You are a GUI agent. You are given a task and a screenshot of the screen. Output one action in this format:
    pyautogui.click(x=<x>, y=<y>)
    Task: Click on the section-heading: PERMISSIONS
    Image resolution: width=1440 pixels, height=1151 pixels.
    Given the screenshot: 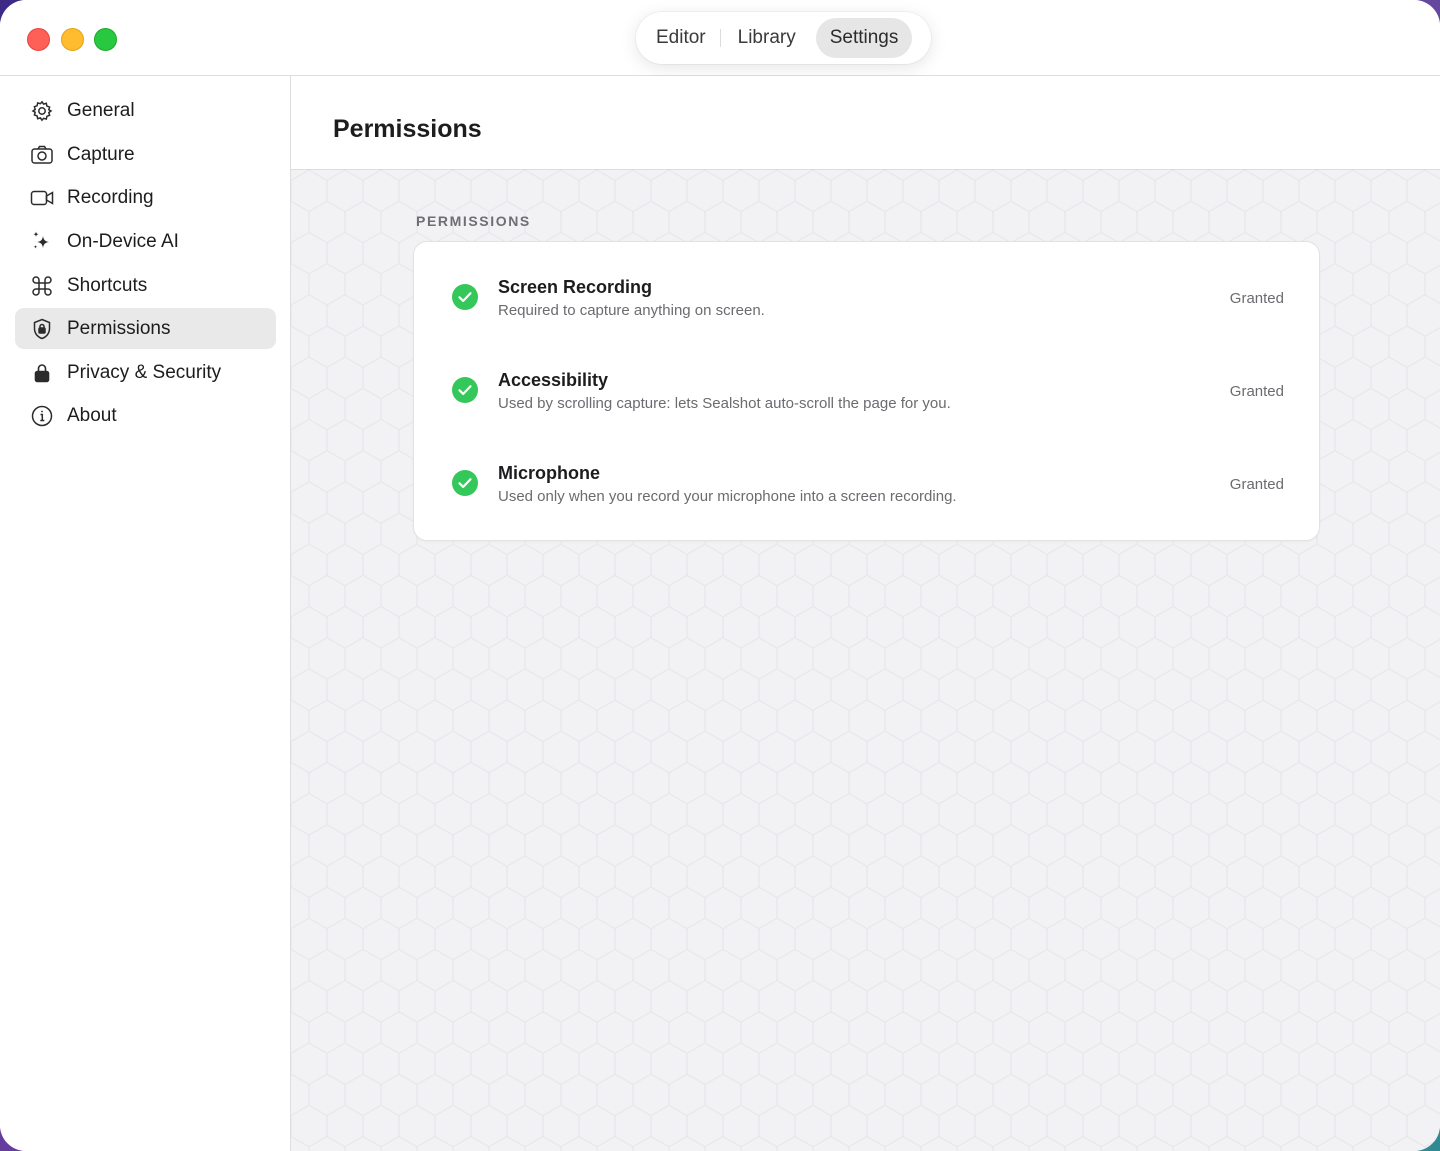 What is the action you would take?
    pyautogui.click(x=473, y=221)
    